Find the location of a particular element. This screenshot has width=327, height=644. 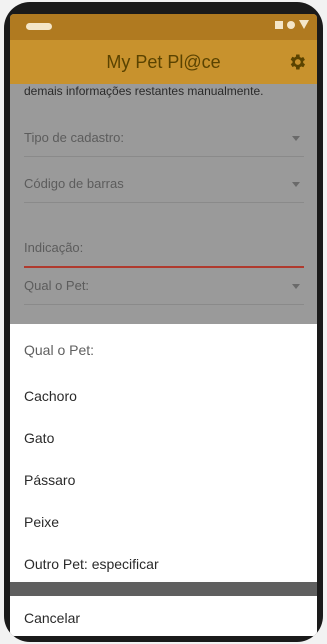

option-peixe: Peixe is located at coordinates (159, 526).